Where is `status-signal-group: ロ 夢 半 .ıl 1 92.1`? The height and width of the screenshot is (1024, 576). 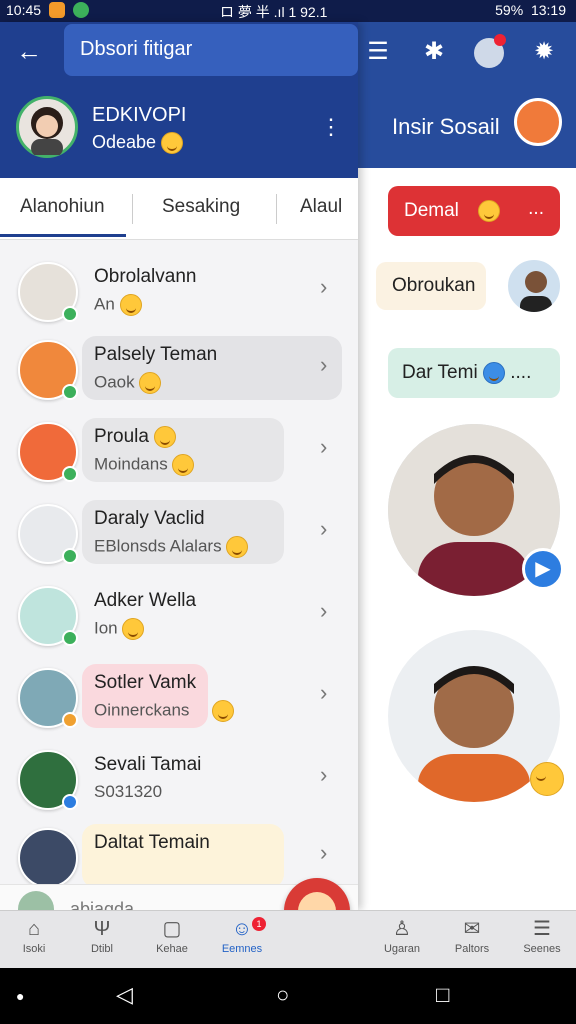 status-signal-group: ロ 夢 半 .ıl 1 92.1 is located at coordinates (274, 12).